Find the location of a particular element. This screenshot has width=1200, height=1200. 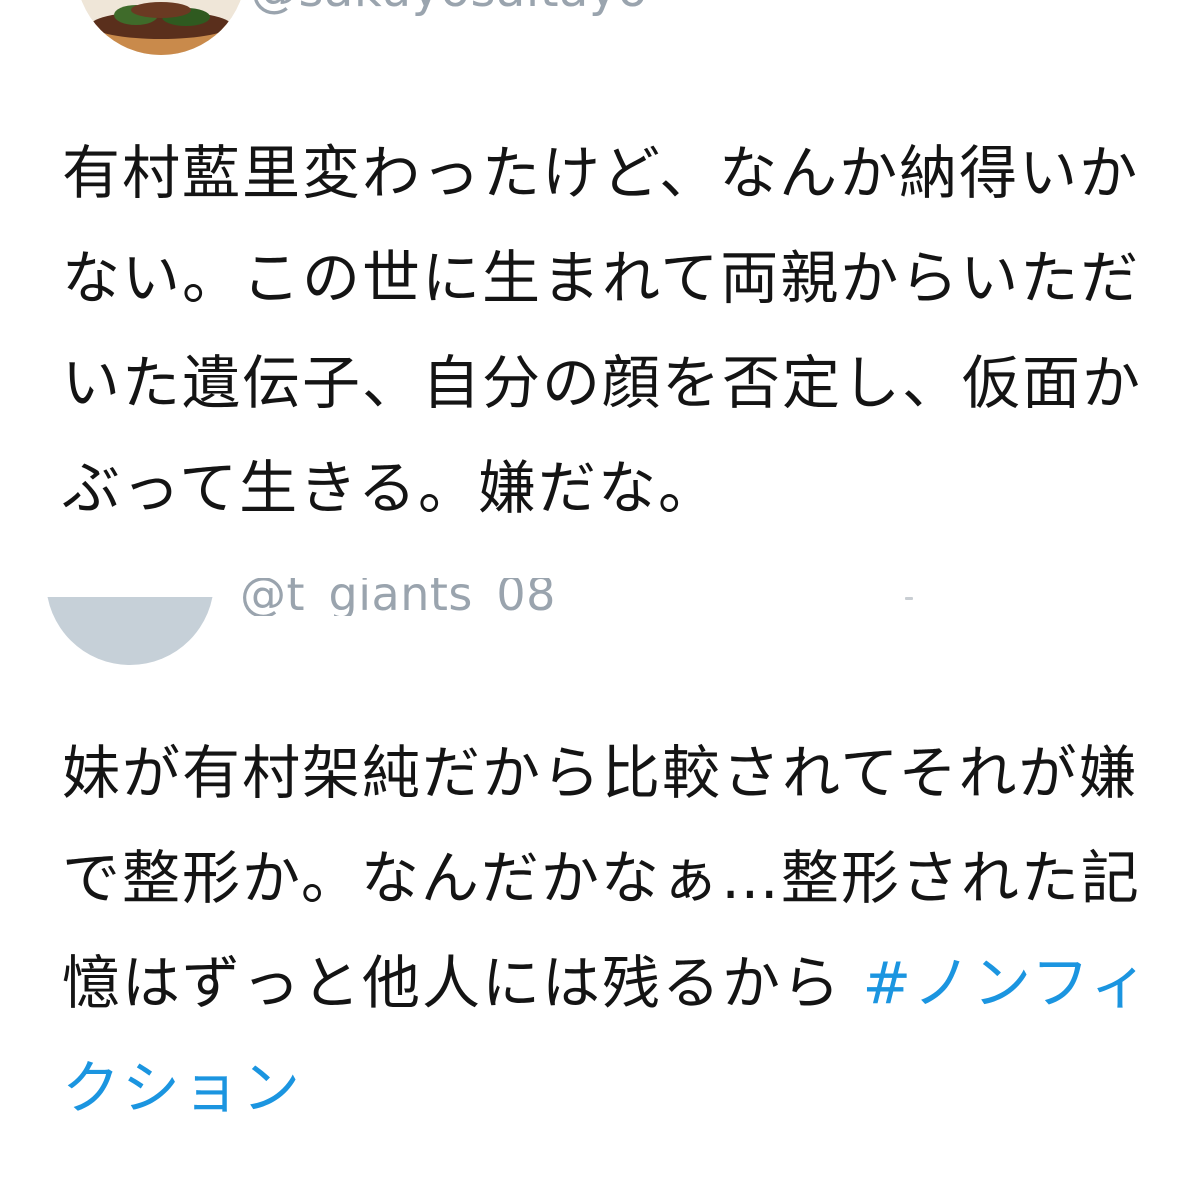

tweet-author-handle: @t_giants_08 is located at coordinates (398, 597).